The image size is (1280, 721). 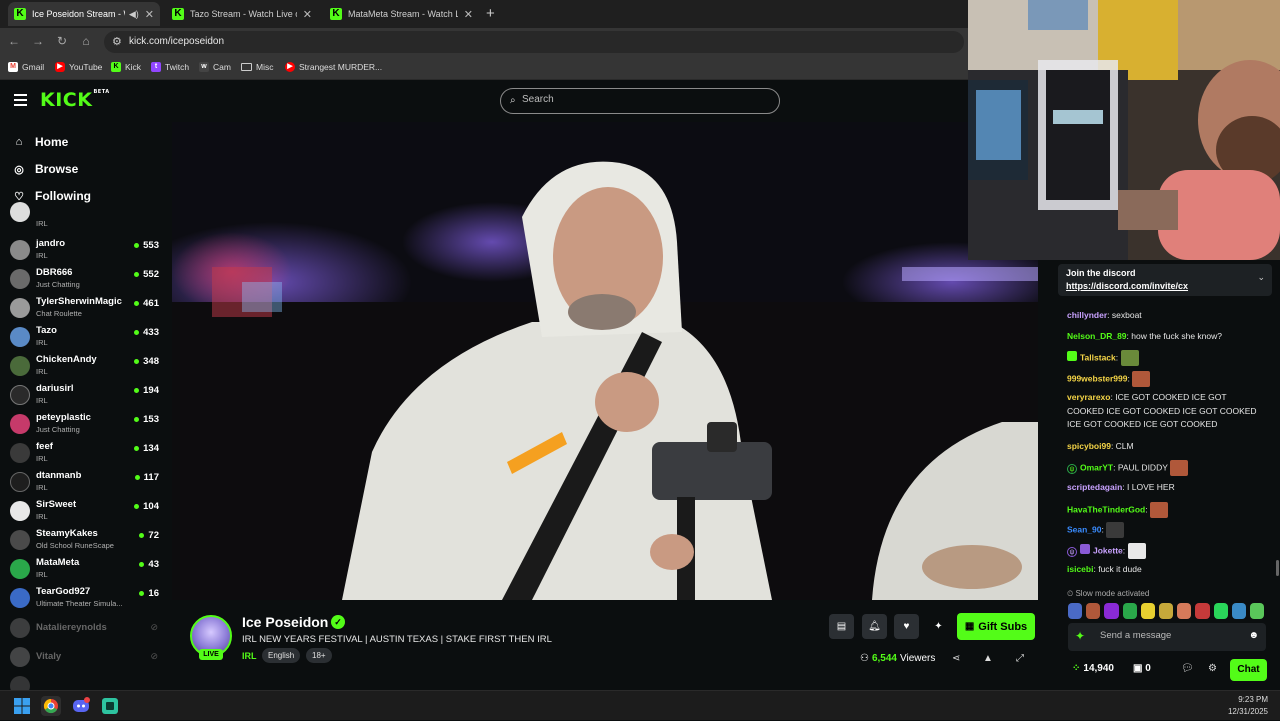 I want to click on bookmark-twitch: t Twitch, so click(x=170, y=67).